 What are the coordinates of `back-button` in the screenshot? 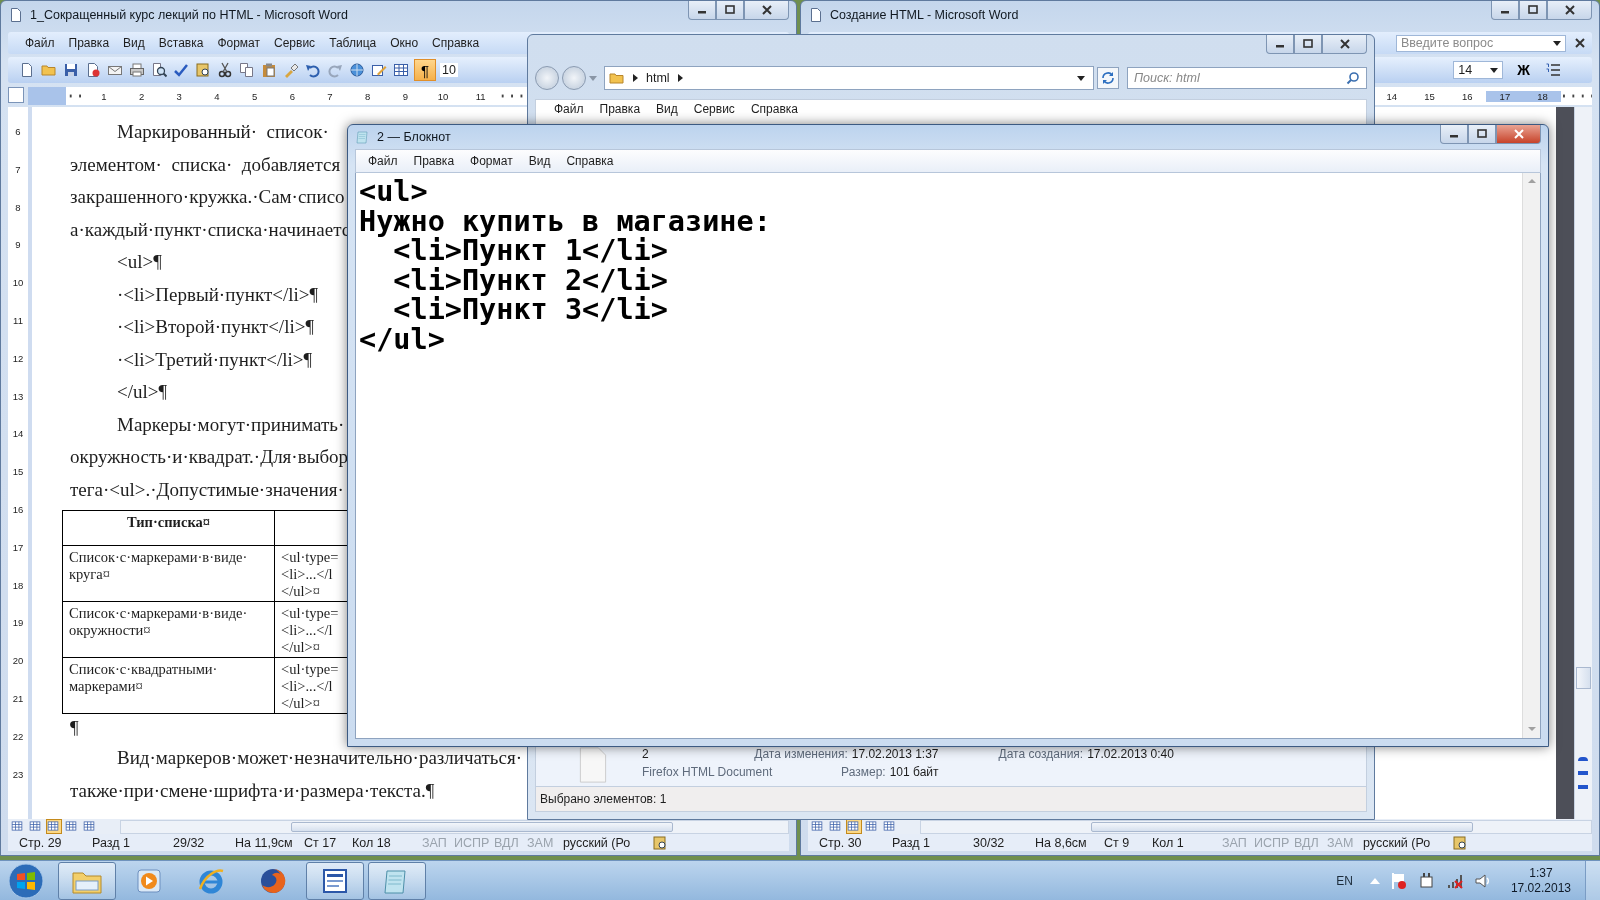 It's located at (547, 78).